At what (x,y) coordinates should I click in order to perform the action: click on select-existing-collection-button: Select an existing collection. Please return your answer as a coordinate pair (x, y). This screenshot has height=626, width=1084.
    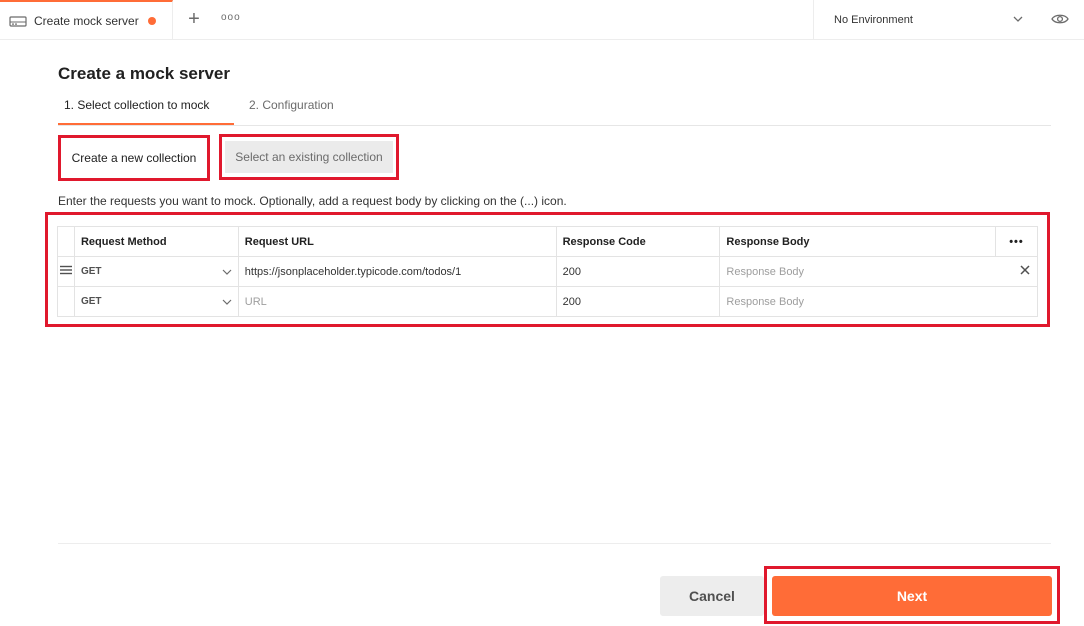
    Looking at the image, I should click on (309, 157).